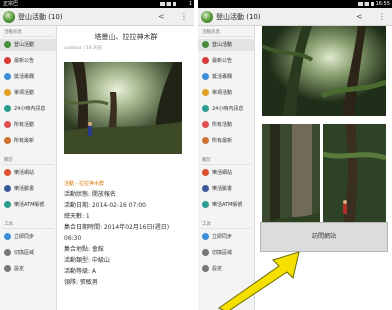 The width and height of the screenshot is (392, 310). I want to click on drawer-section-main: 活動訊息, so click(13, 32).